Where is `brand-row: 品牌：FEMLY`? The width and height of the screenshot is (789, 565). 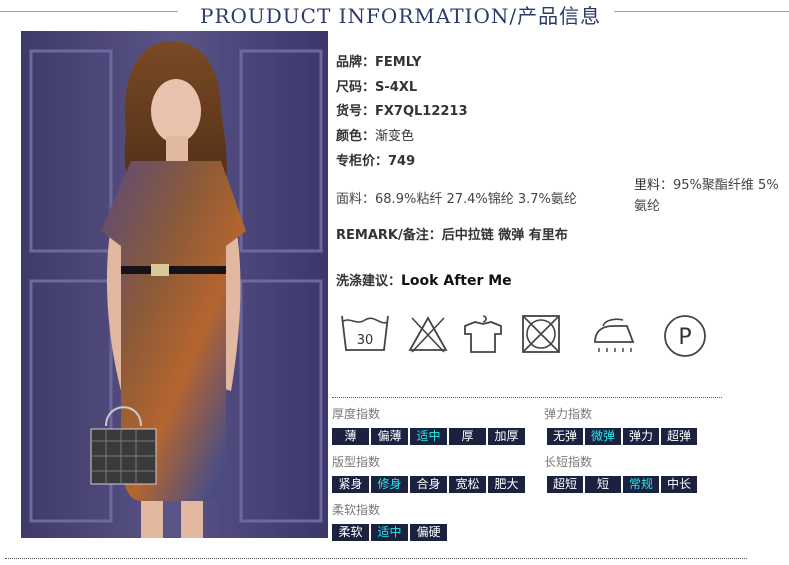
brand-row: 品牌：FEMLY is located at coordinates (378, 60).